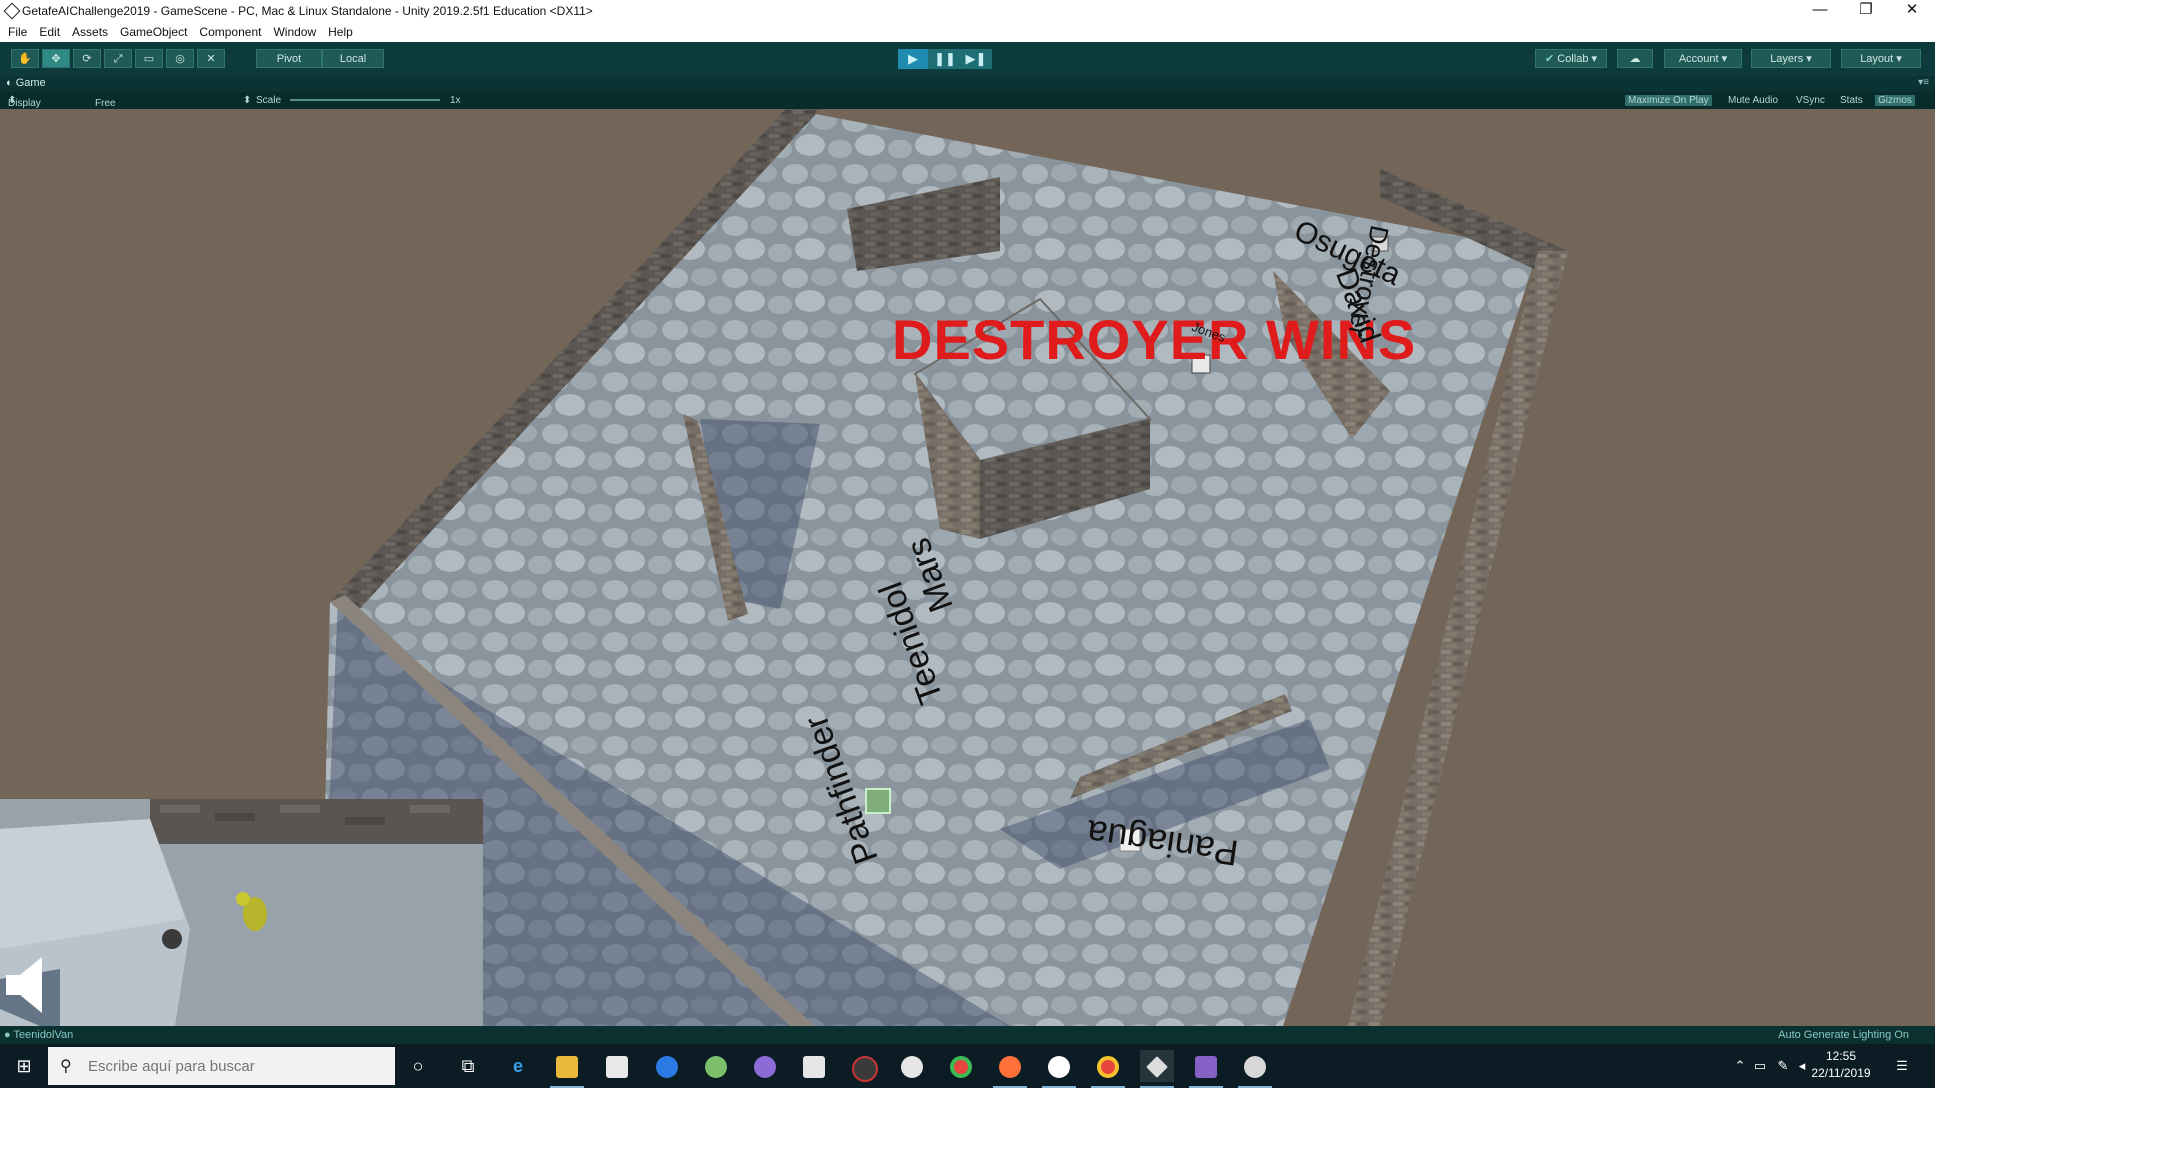 This screenshot has height=1150, width=2165. Describe the element at coordinates (153, 30) in the screenshot. I see `menu-gameobject: GameObject` at that location.